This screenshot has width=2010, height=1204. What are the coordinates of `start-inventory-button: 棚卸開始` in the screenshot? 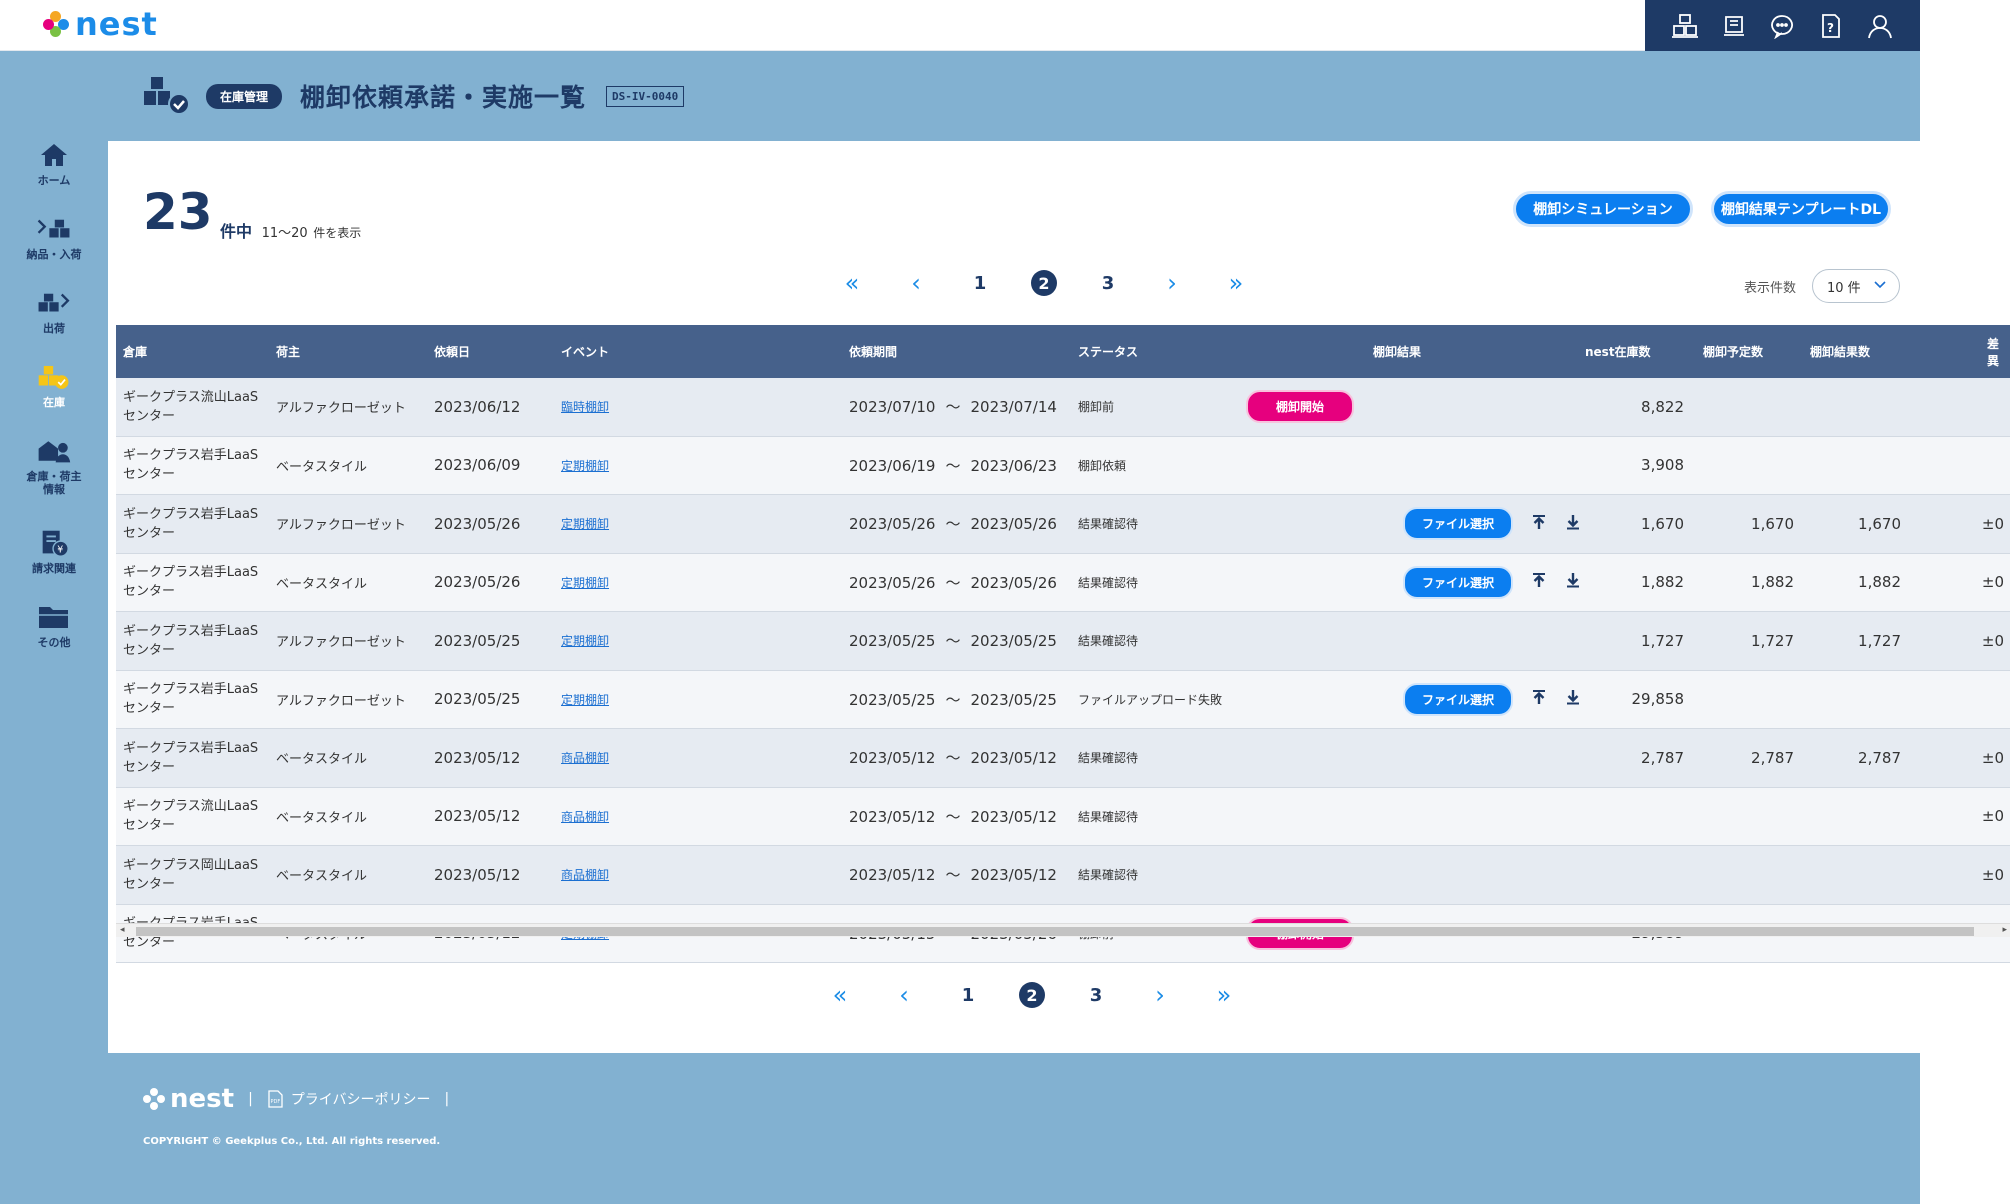 It's located at (1300, 407).